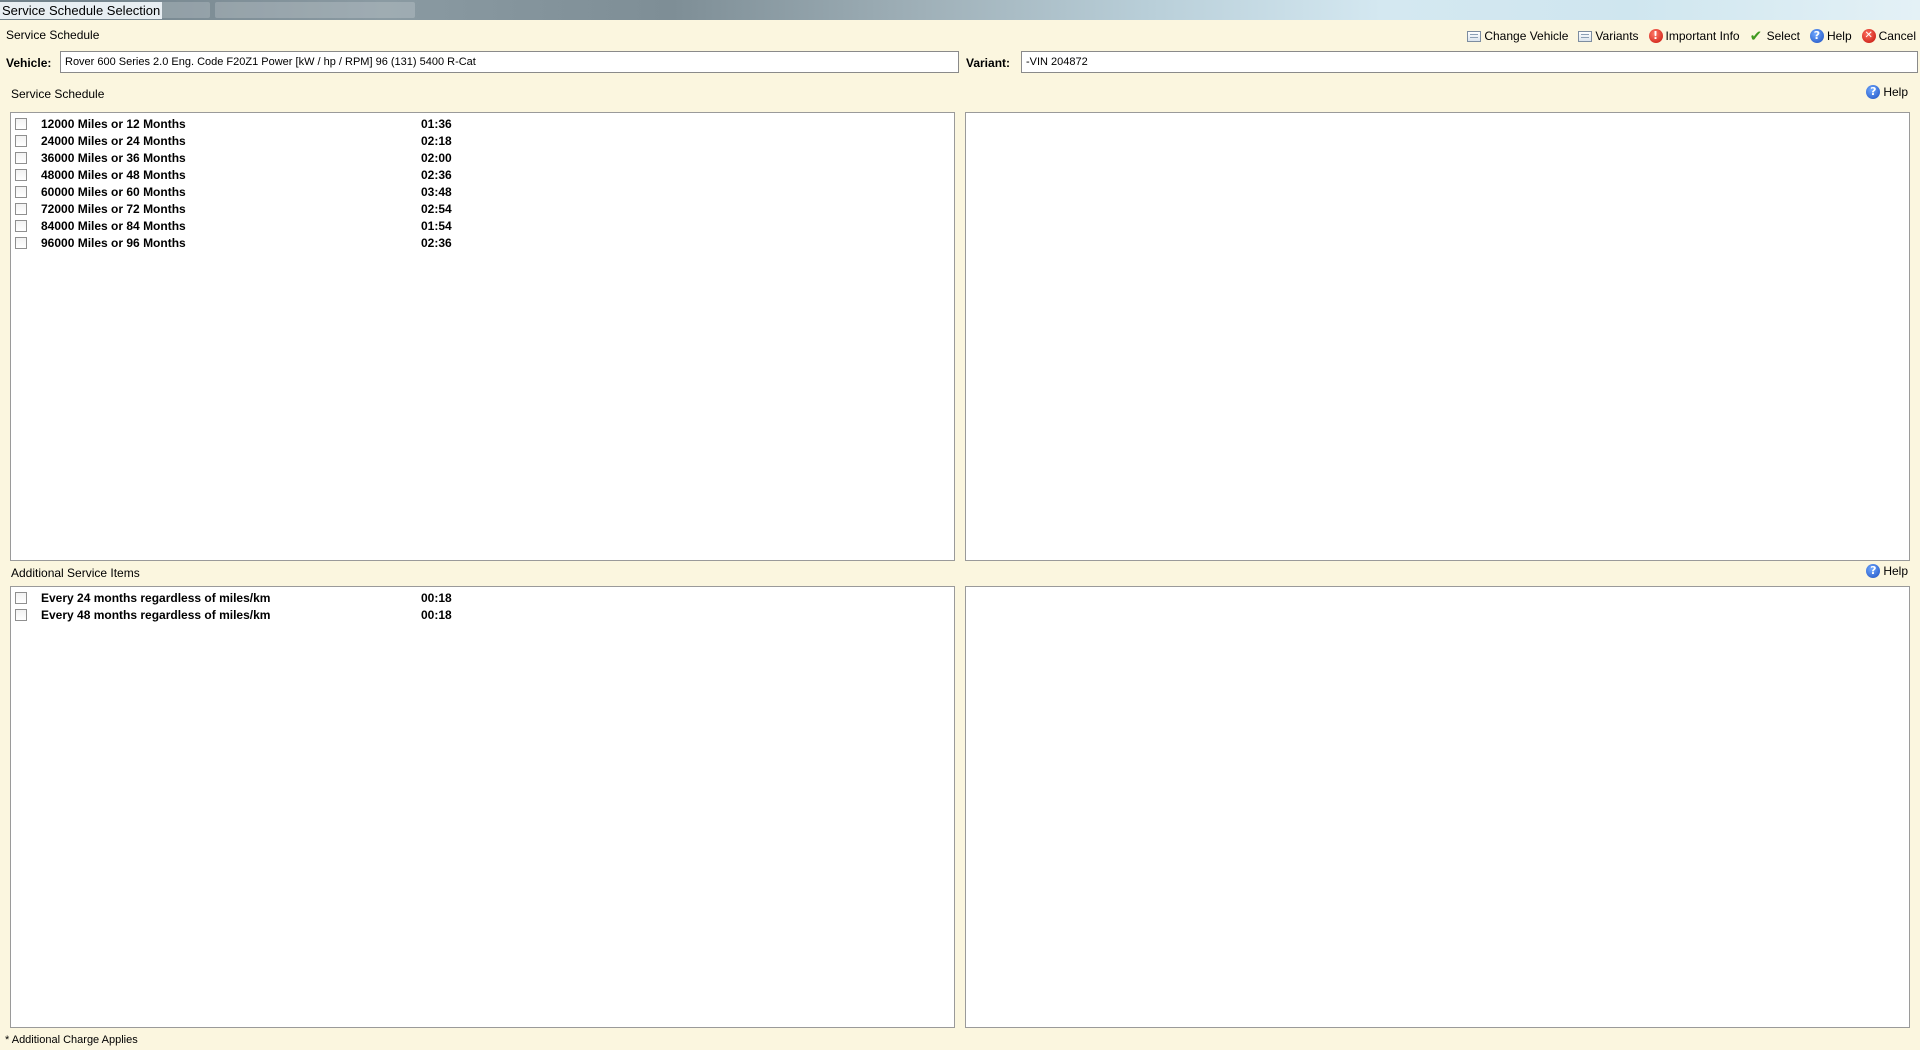 This screenshot has width=1920, height=1050. I want to click on list-item: 48000 Miles or 48 Months 02:36, so click(245, 174).